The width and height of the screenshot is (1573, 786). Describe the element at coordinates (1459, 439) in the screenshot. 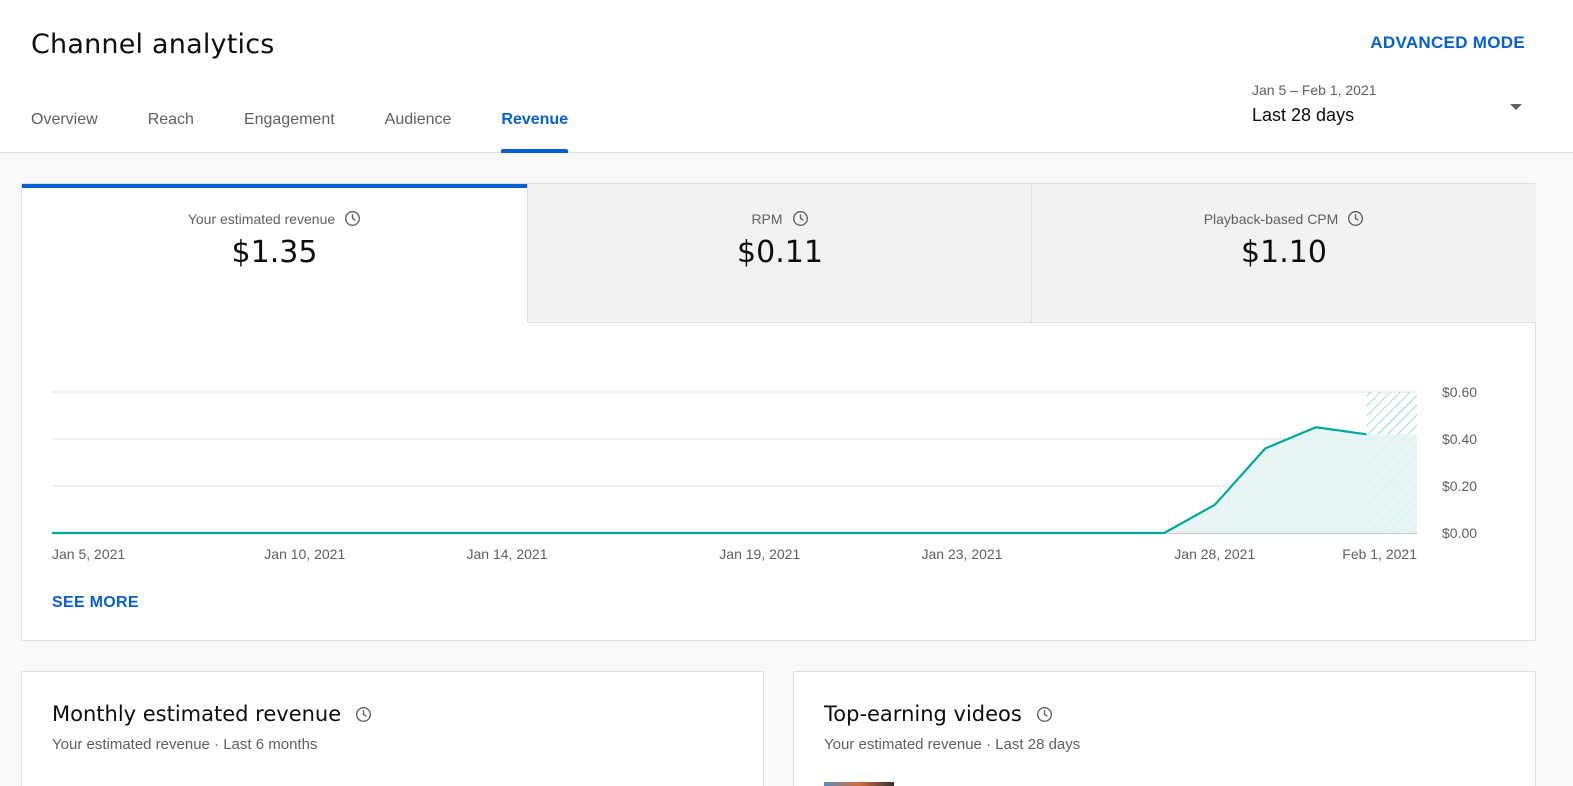

I see `y-tick-label: $0.40` at that location.